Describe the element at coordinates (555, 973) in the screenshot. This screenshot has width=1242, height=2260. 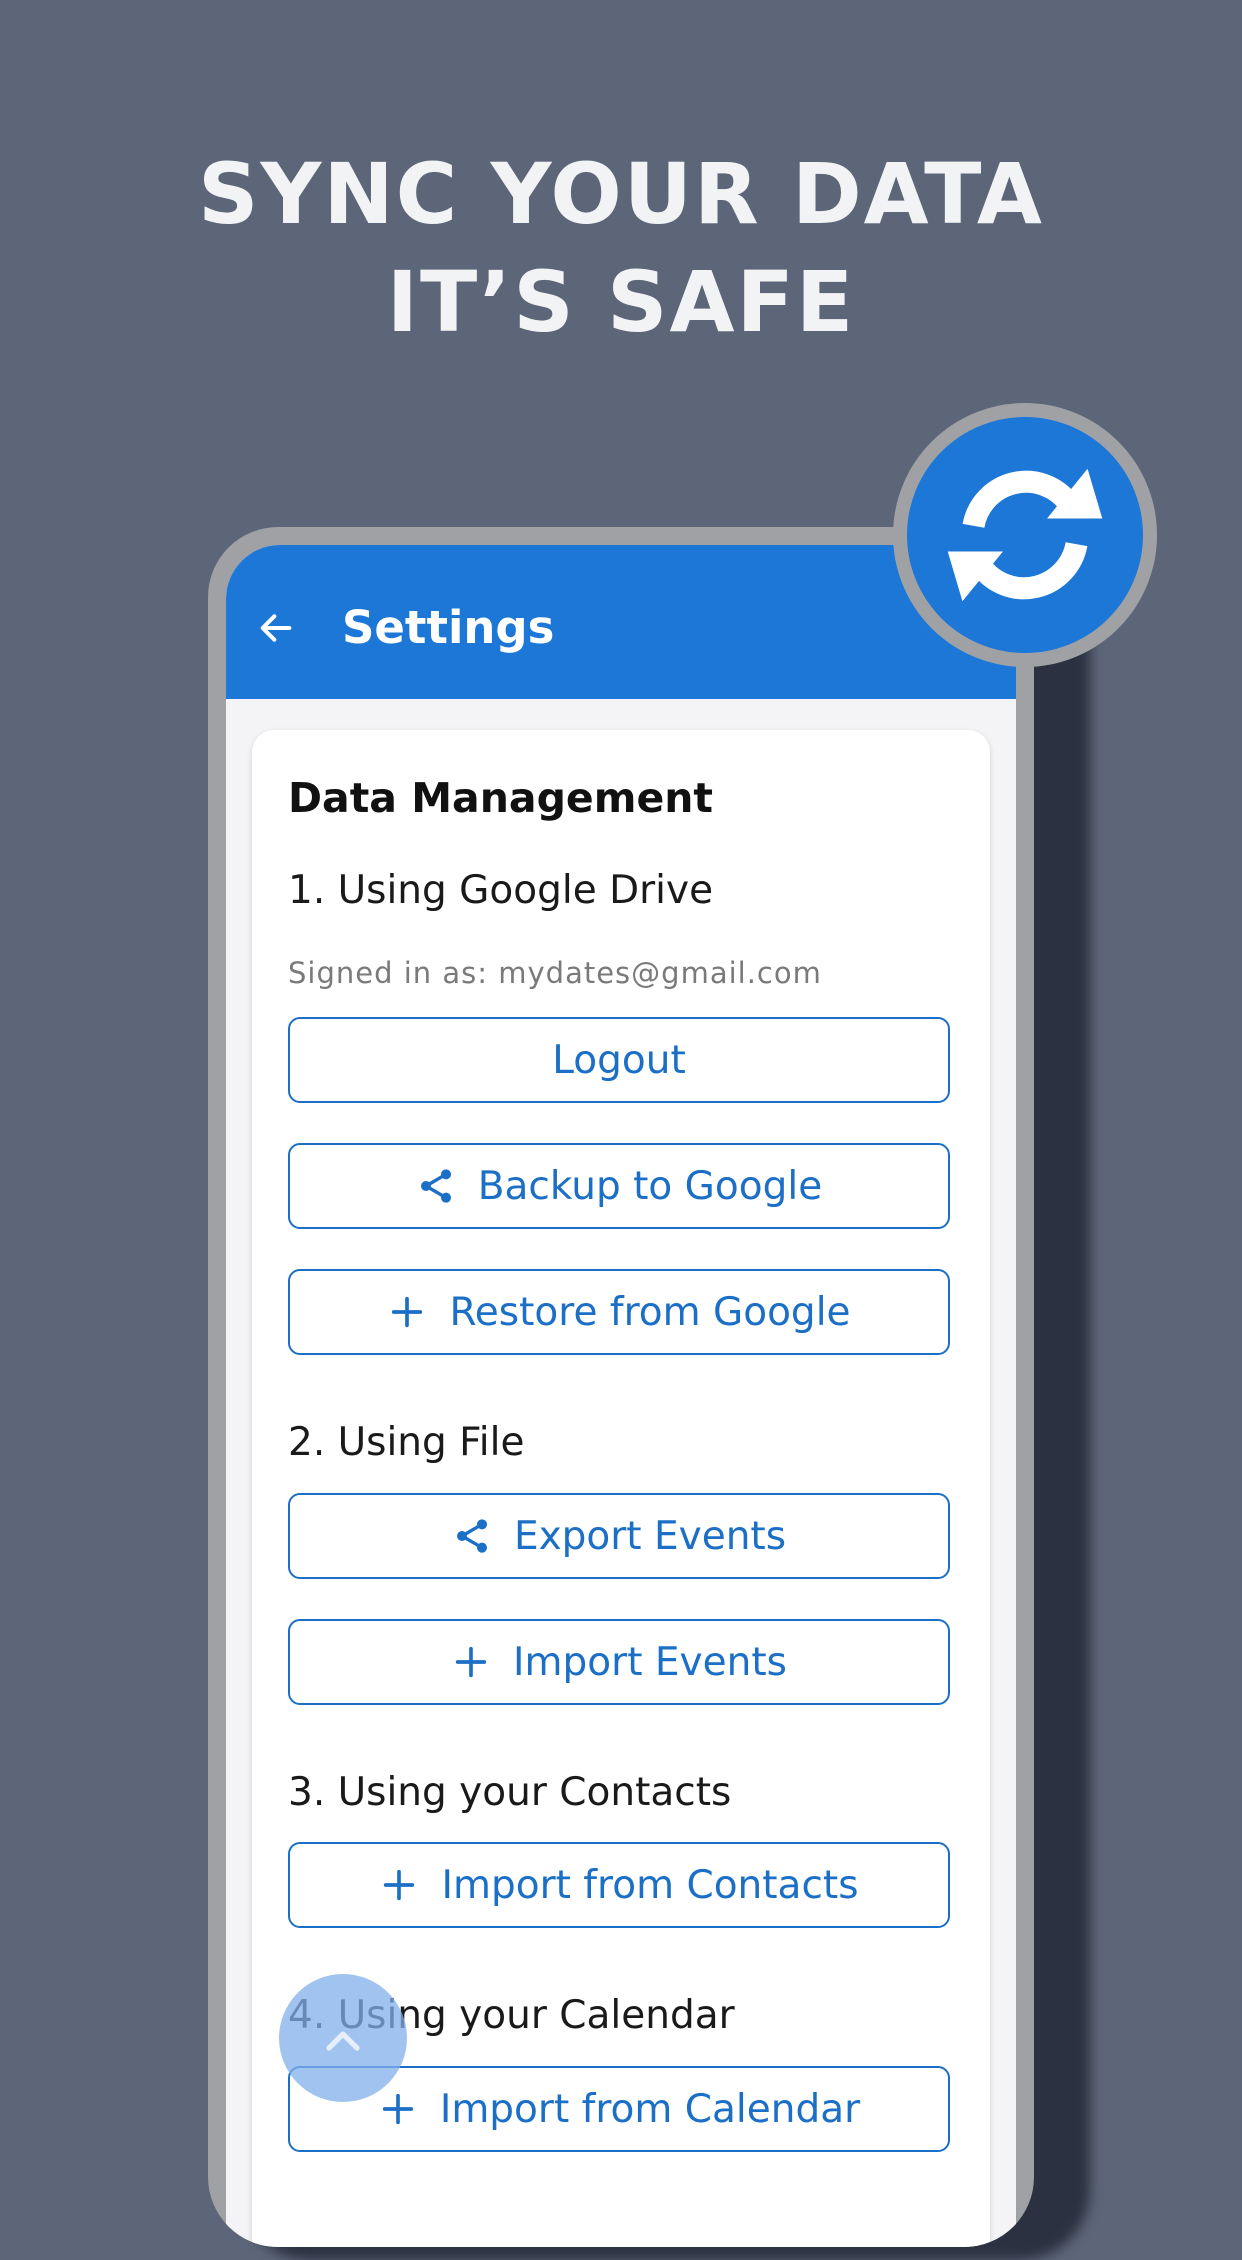
I see `signed-in-status: Signed in as: mydates@gmail.com` at that location.